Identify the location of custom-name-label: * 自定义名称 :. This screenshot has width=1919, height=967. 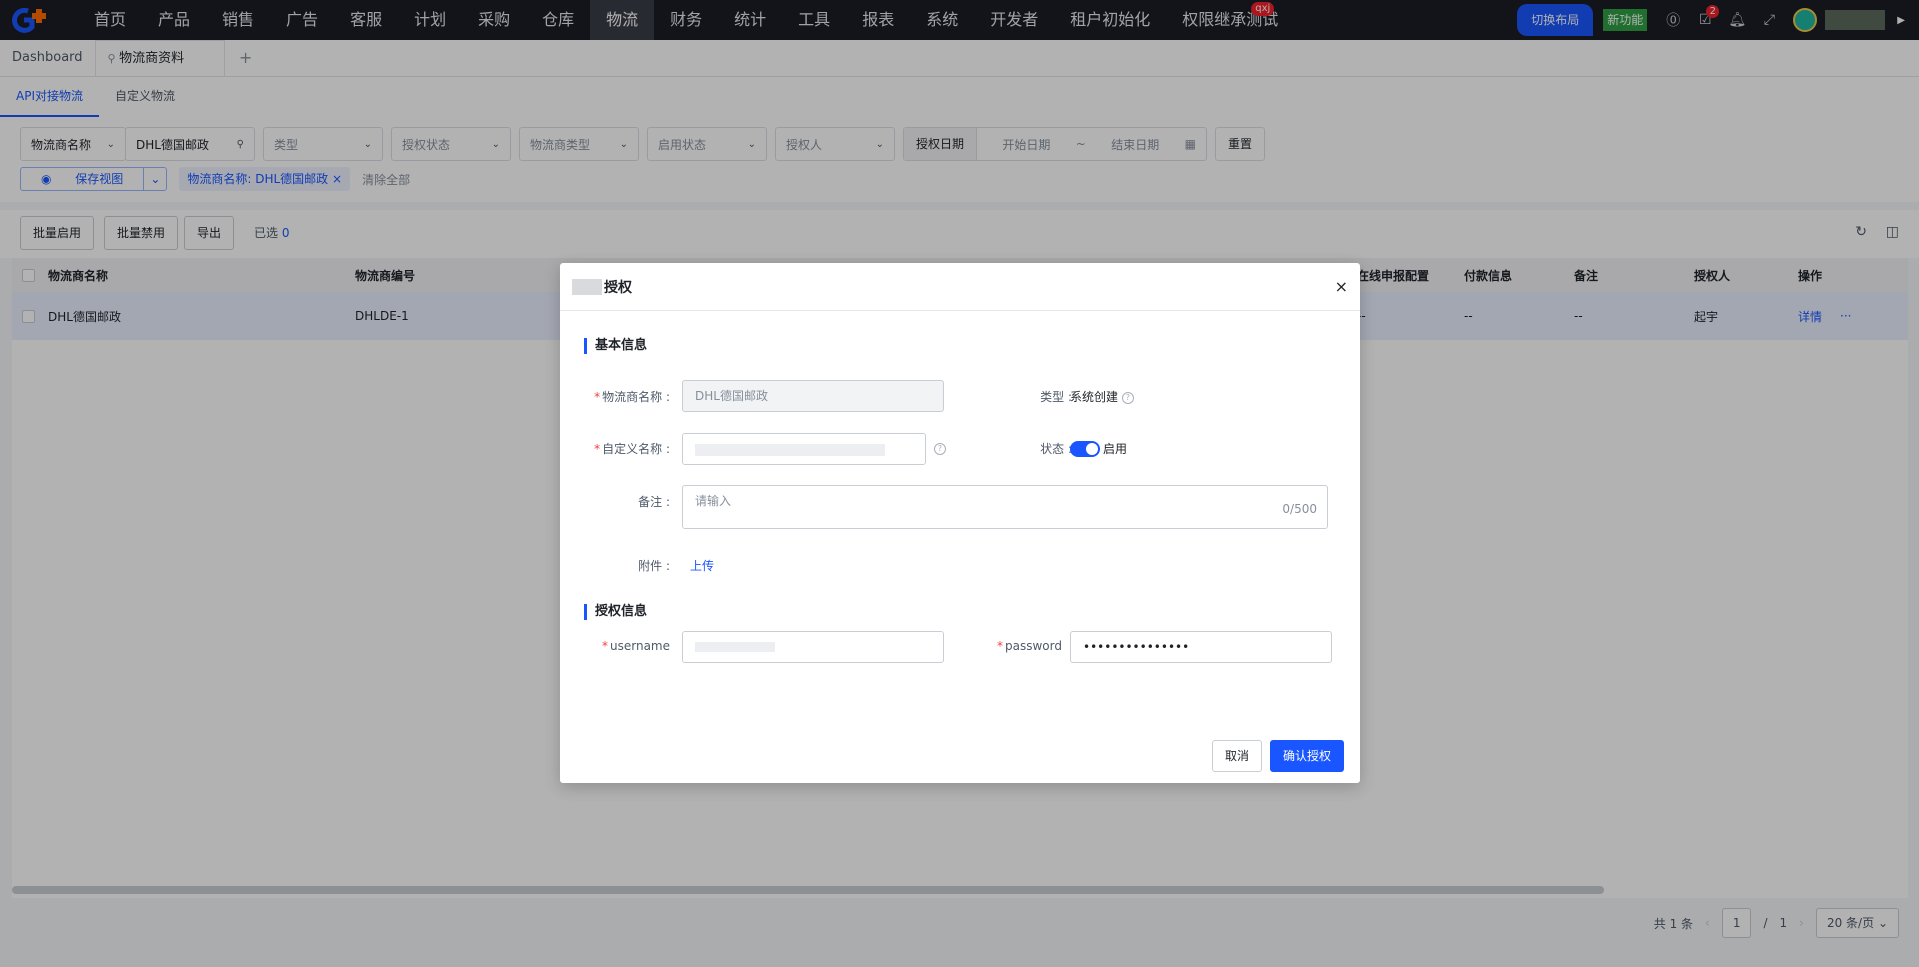
(632, 449).